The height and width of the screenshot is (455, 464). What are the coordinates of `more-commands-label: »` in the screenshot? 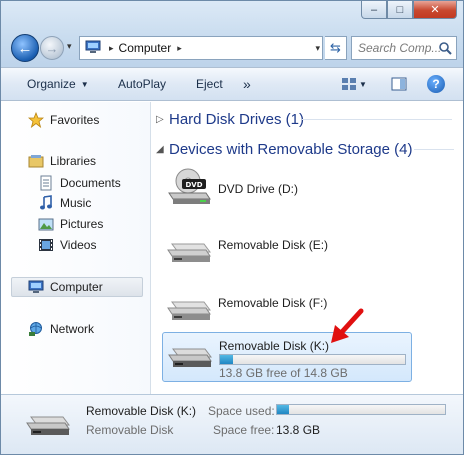 It's located at (247, 84).